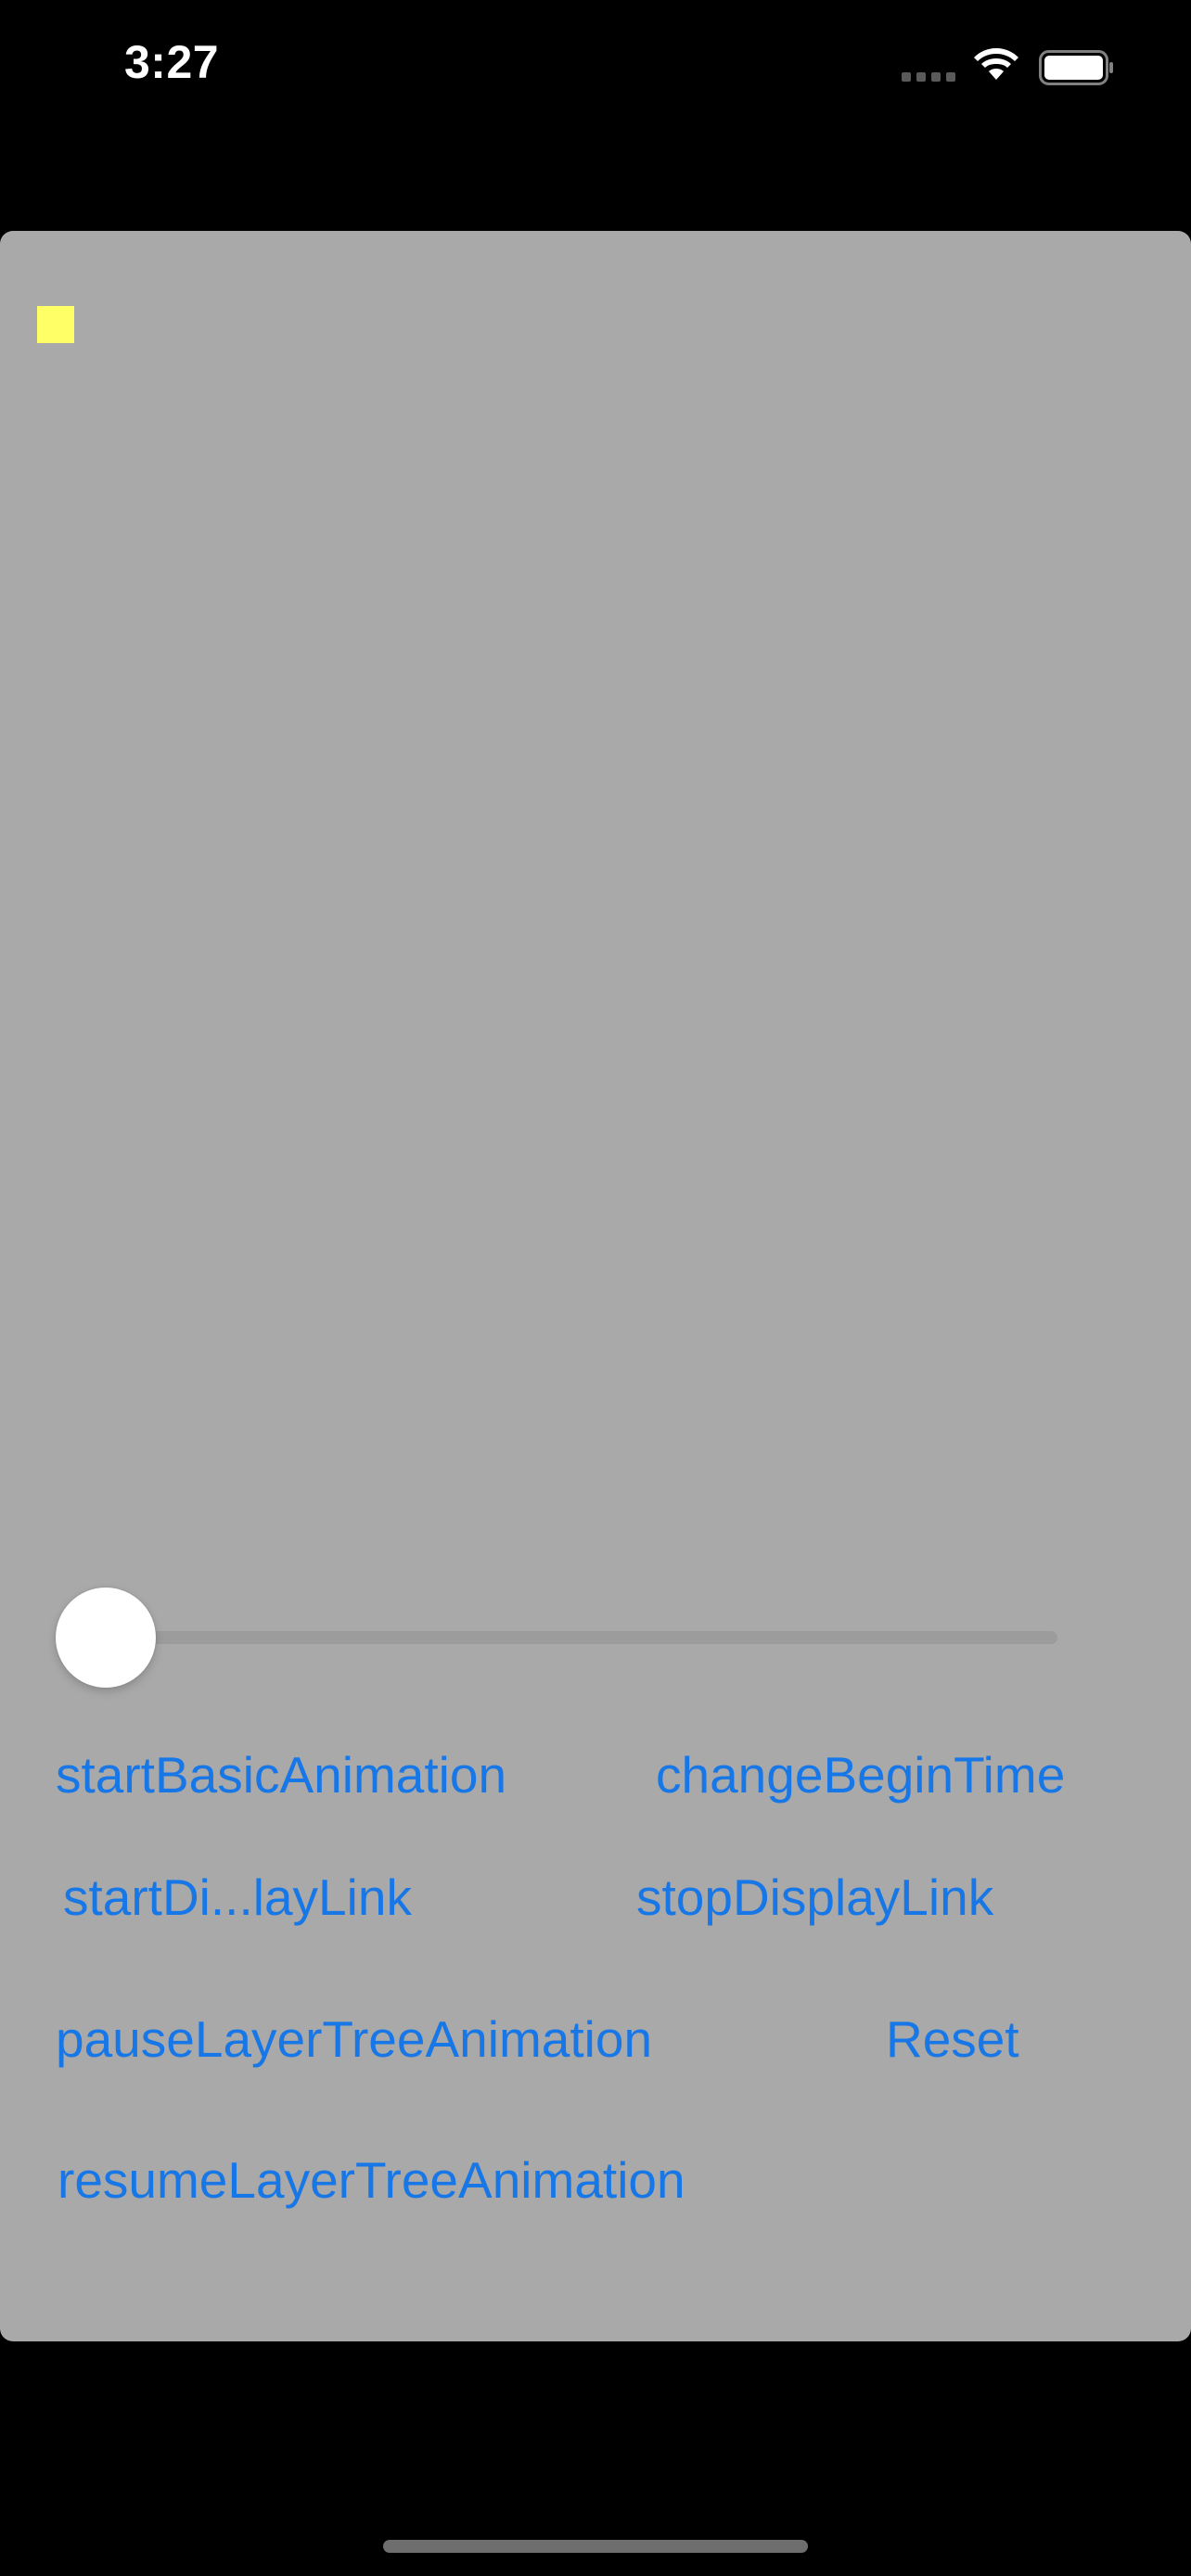 This screenshot has height=2576, width=1191. Describe the element at coordinates (814, 1898) in the screenshot. I see `stop-display-link-button: stopDisplayLink` at that location.